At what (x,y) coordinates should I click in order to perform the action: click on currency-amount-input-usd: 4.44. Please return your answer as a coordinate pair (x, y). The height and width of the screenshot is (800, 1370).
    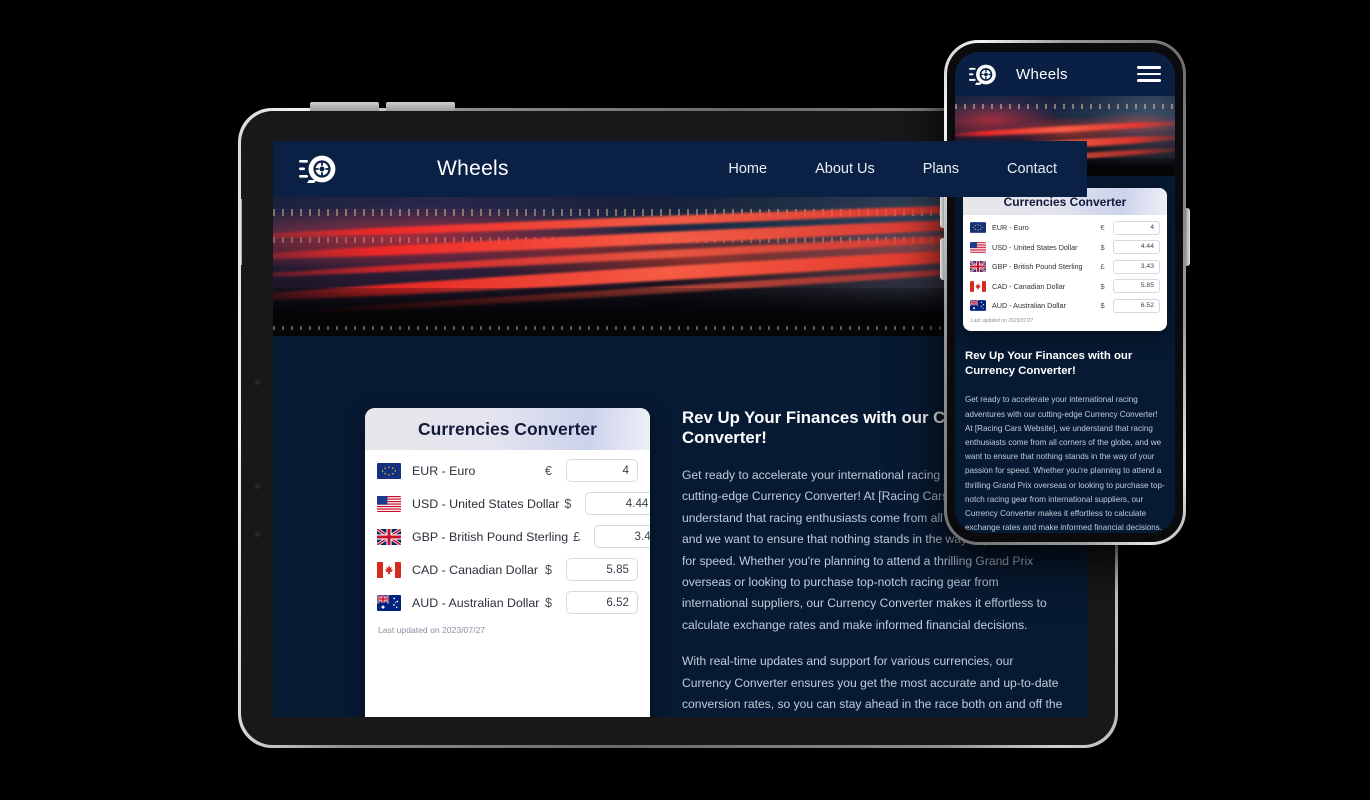
    Looking at the image, I should click on (617, 503).